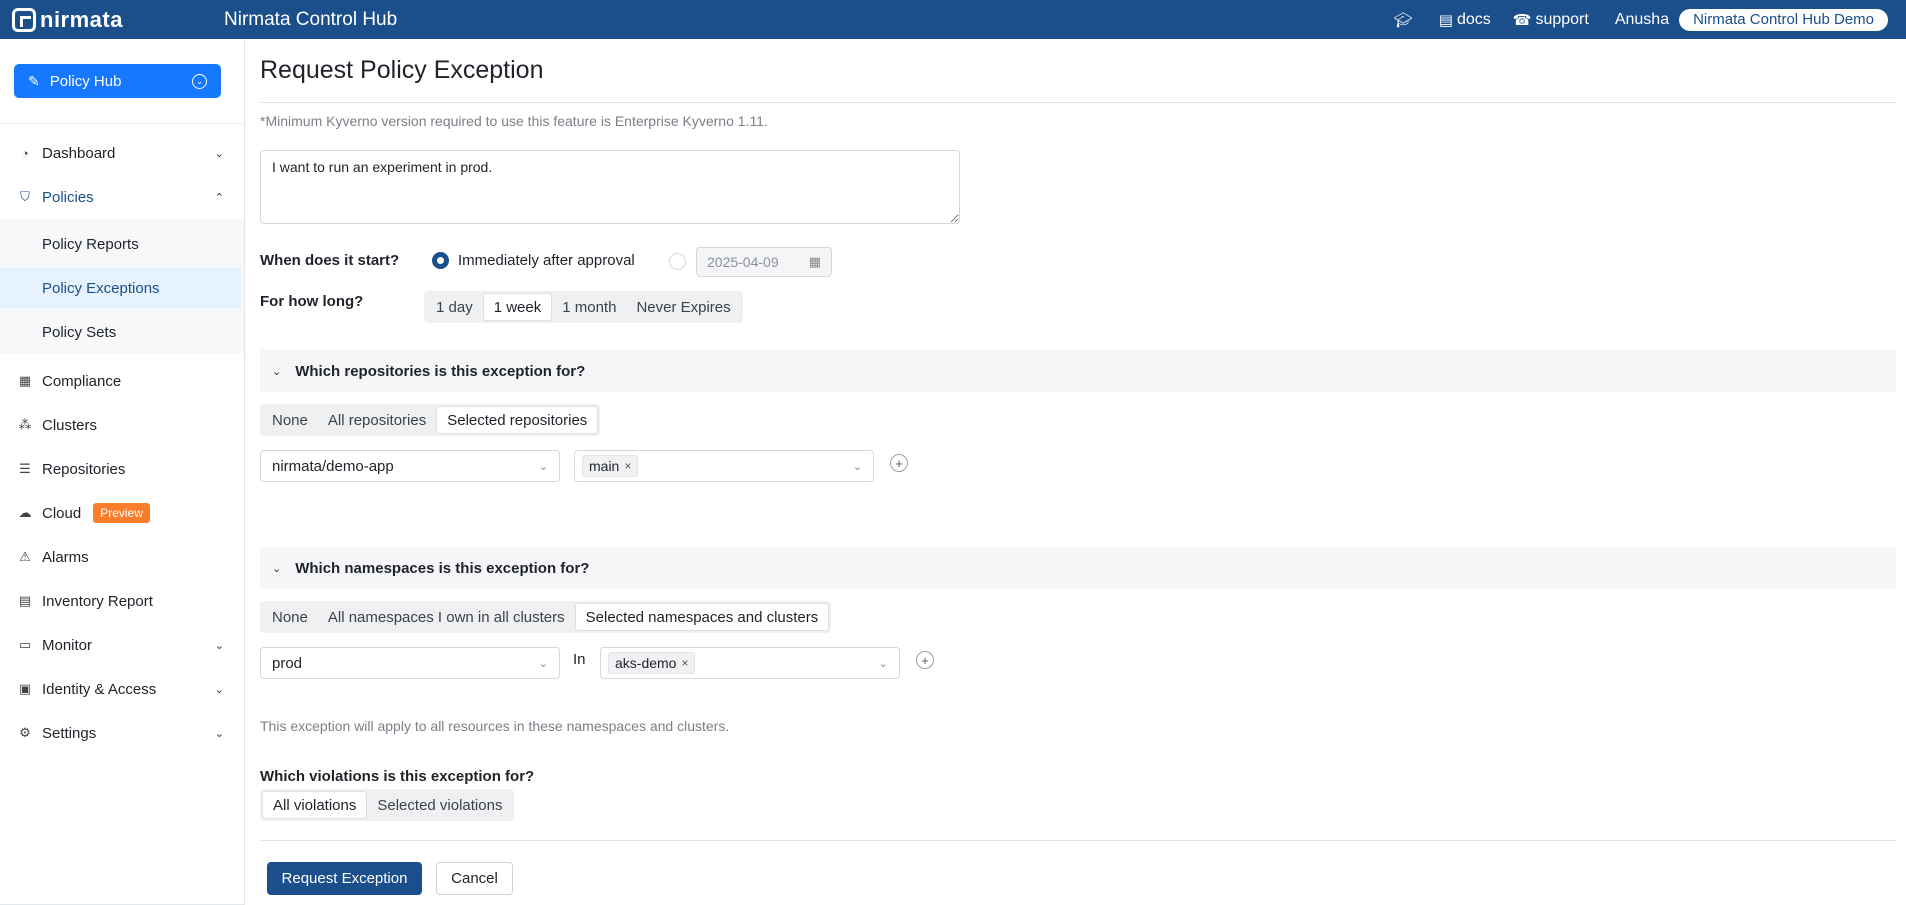 This screenshot has height=905, width=1906. I want to click on namespaces-option-selected: Selected namespaces and clusters, so click(702, 617).